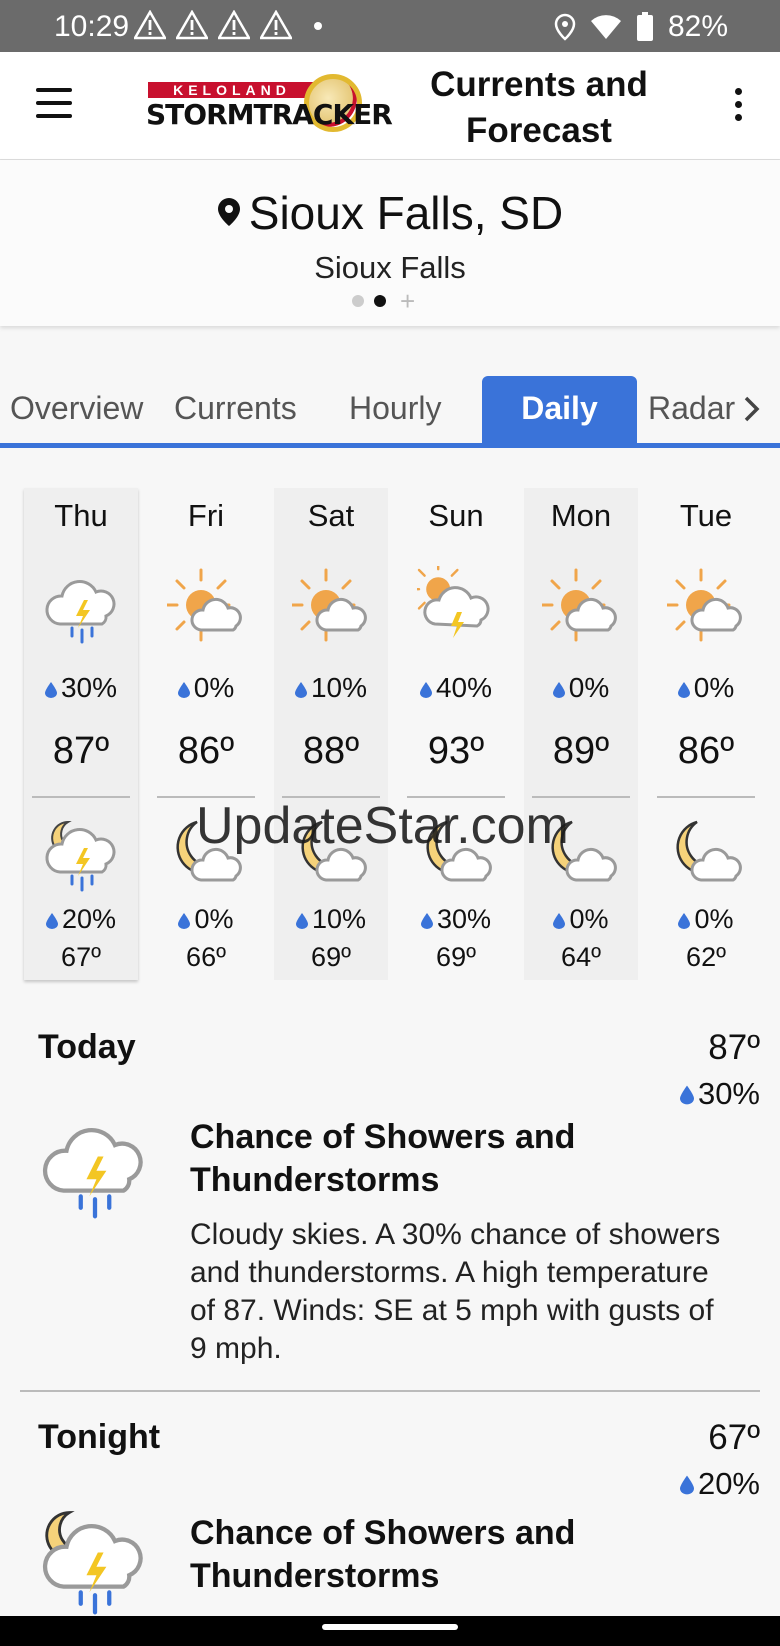 The image size is (780, 1646). Describe the element at coordinates (456, 919) in the screenshot. I see `night-precip: 30%` at that location.